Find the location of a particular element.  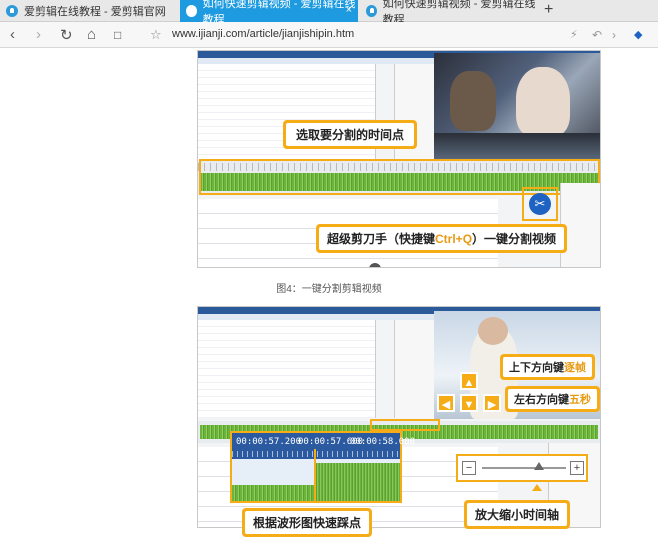

callout-label: 超级剪刀手（快捷键Ctrl+Q）一键分割视频 is located at coordinates (442, 238).